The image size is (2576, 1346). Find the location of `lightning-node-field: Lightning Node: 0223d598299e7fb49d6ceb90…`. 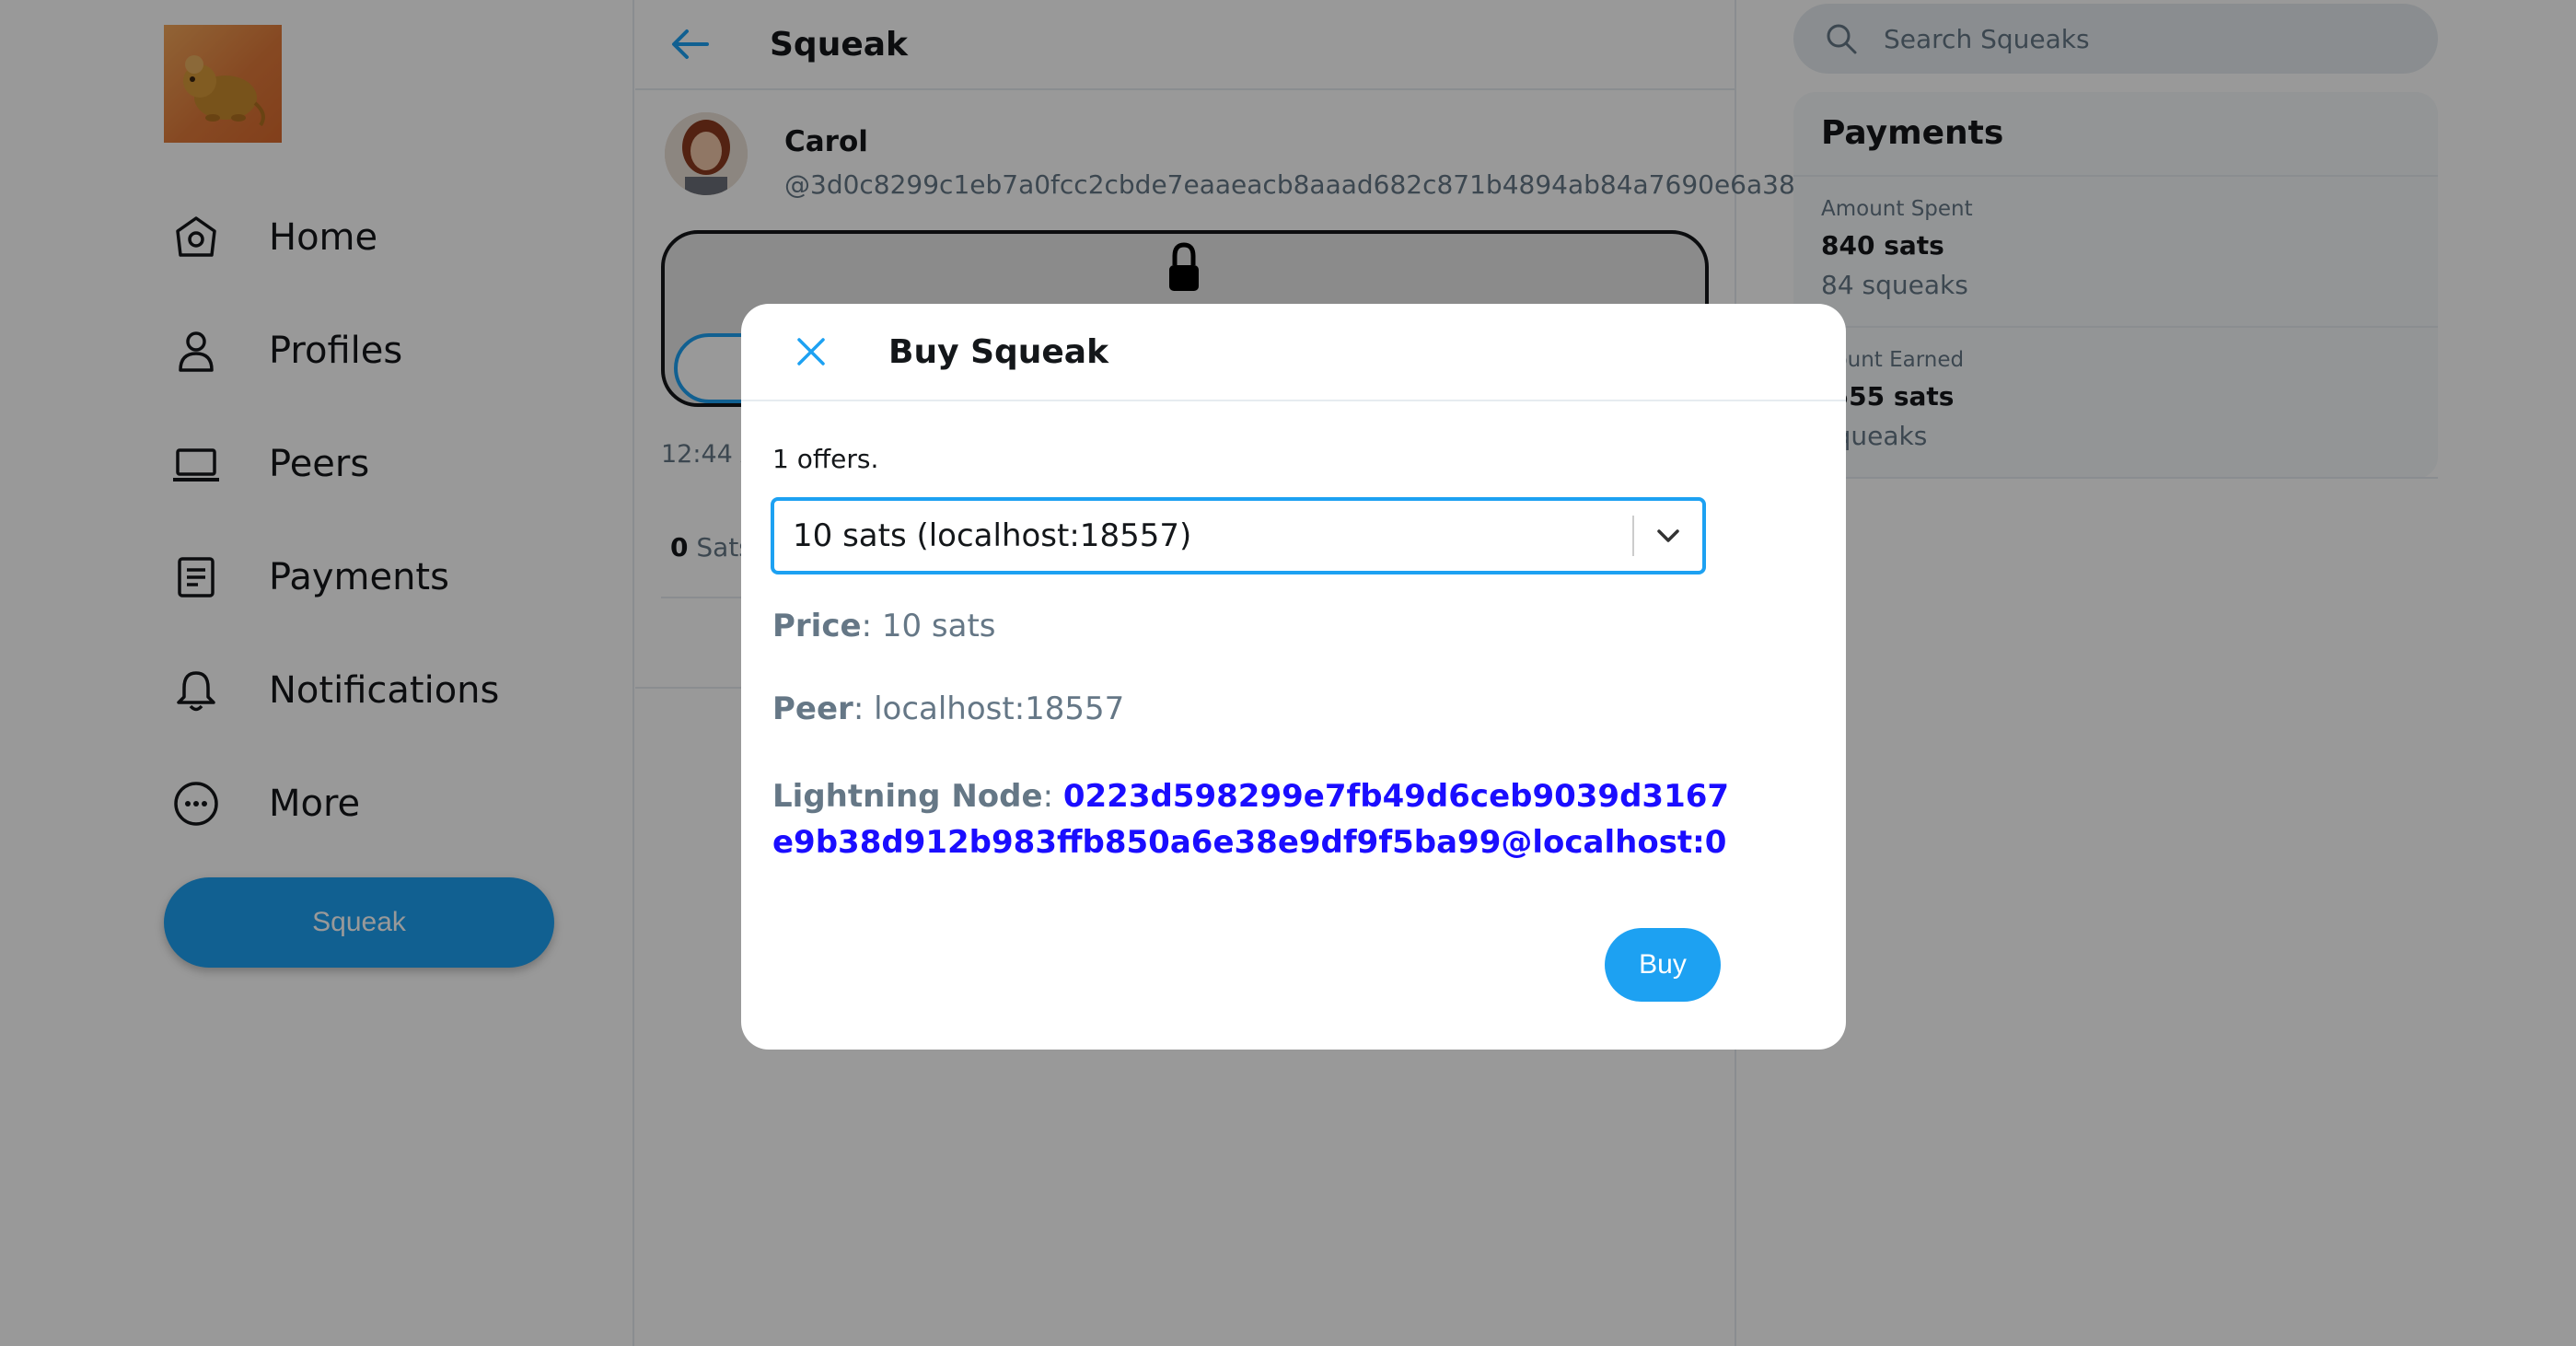

lightning-node-field: Lightning Node: 0223d598299e7fb49d6ceb90… is located at coordinates (1251, 819).